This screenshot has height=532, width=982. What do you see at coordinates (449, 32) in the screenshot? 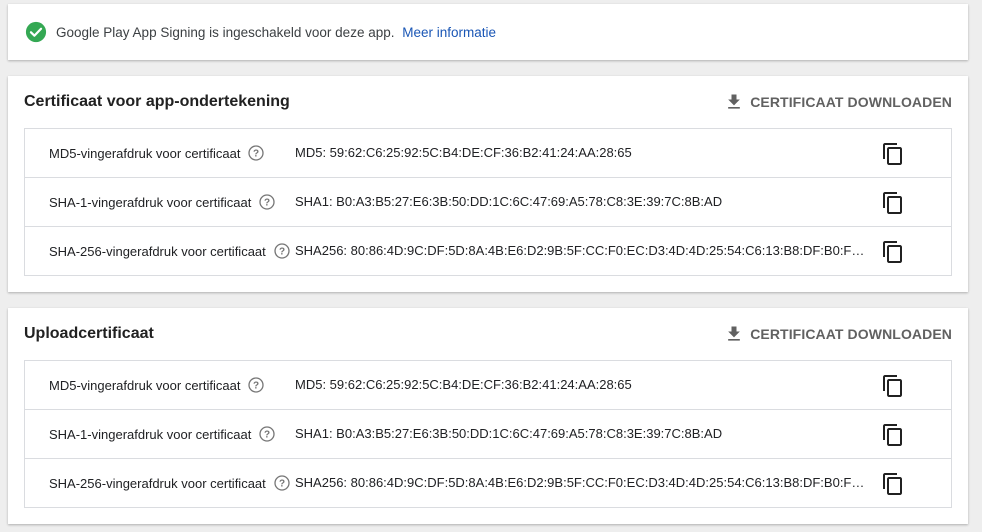
I see `learn-more-link: Meer informatie` at bounding box center [449, 32].